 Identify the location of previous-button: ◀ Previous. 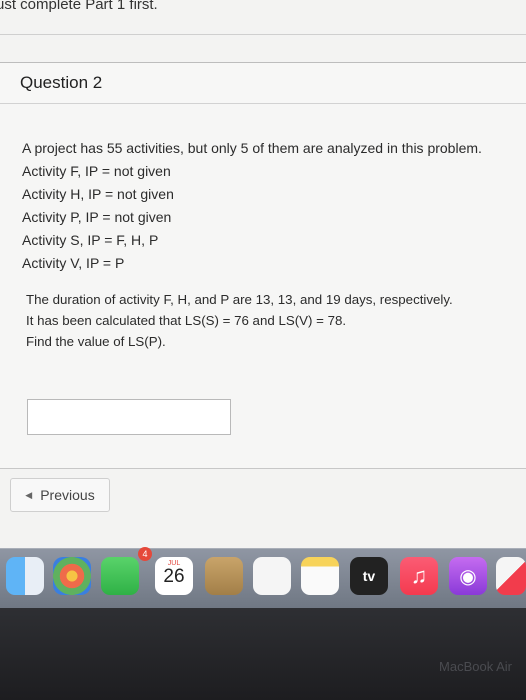
(60, 495).